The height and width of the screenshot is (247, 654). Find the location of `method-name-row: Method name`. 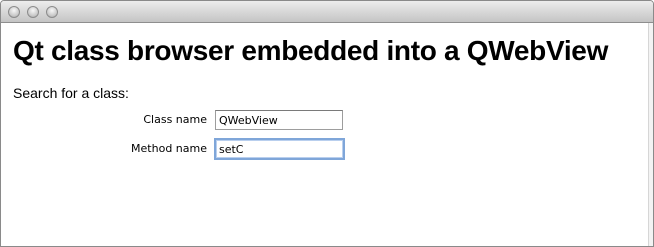

method-name-row: Method name is located at coordinates (327, 149).